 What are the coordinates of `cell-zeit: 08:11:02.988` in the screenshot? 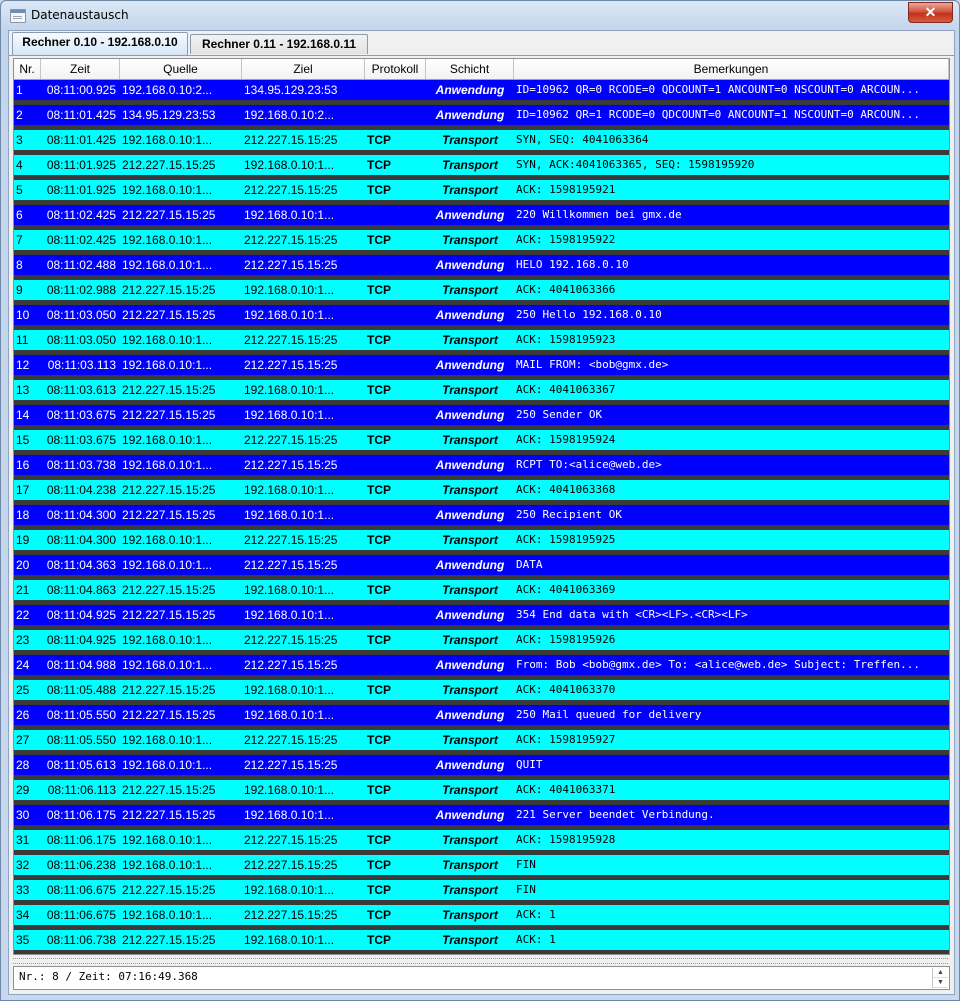 It's located at (81, 290).